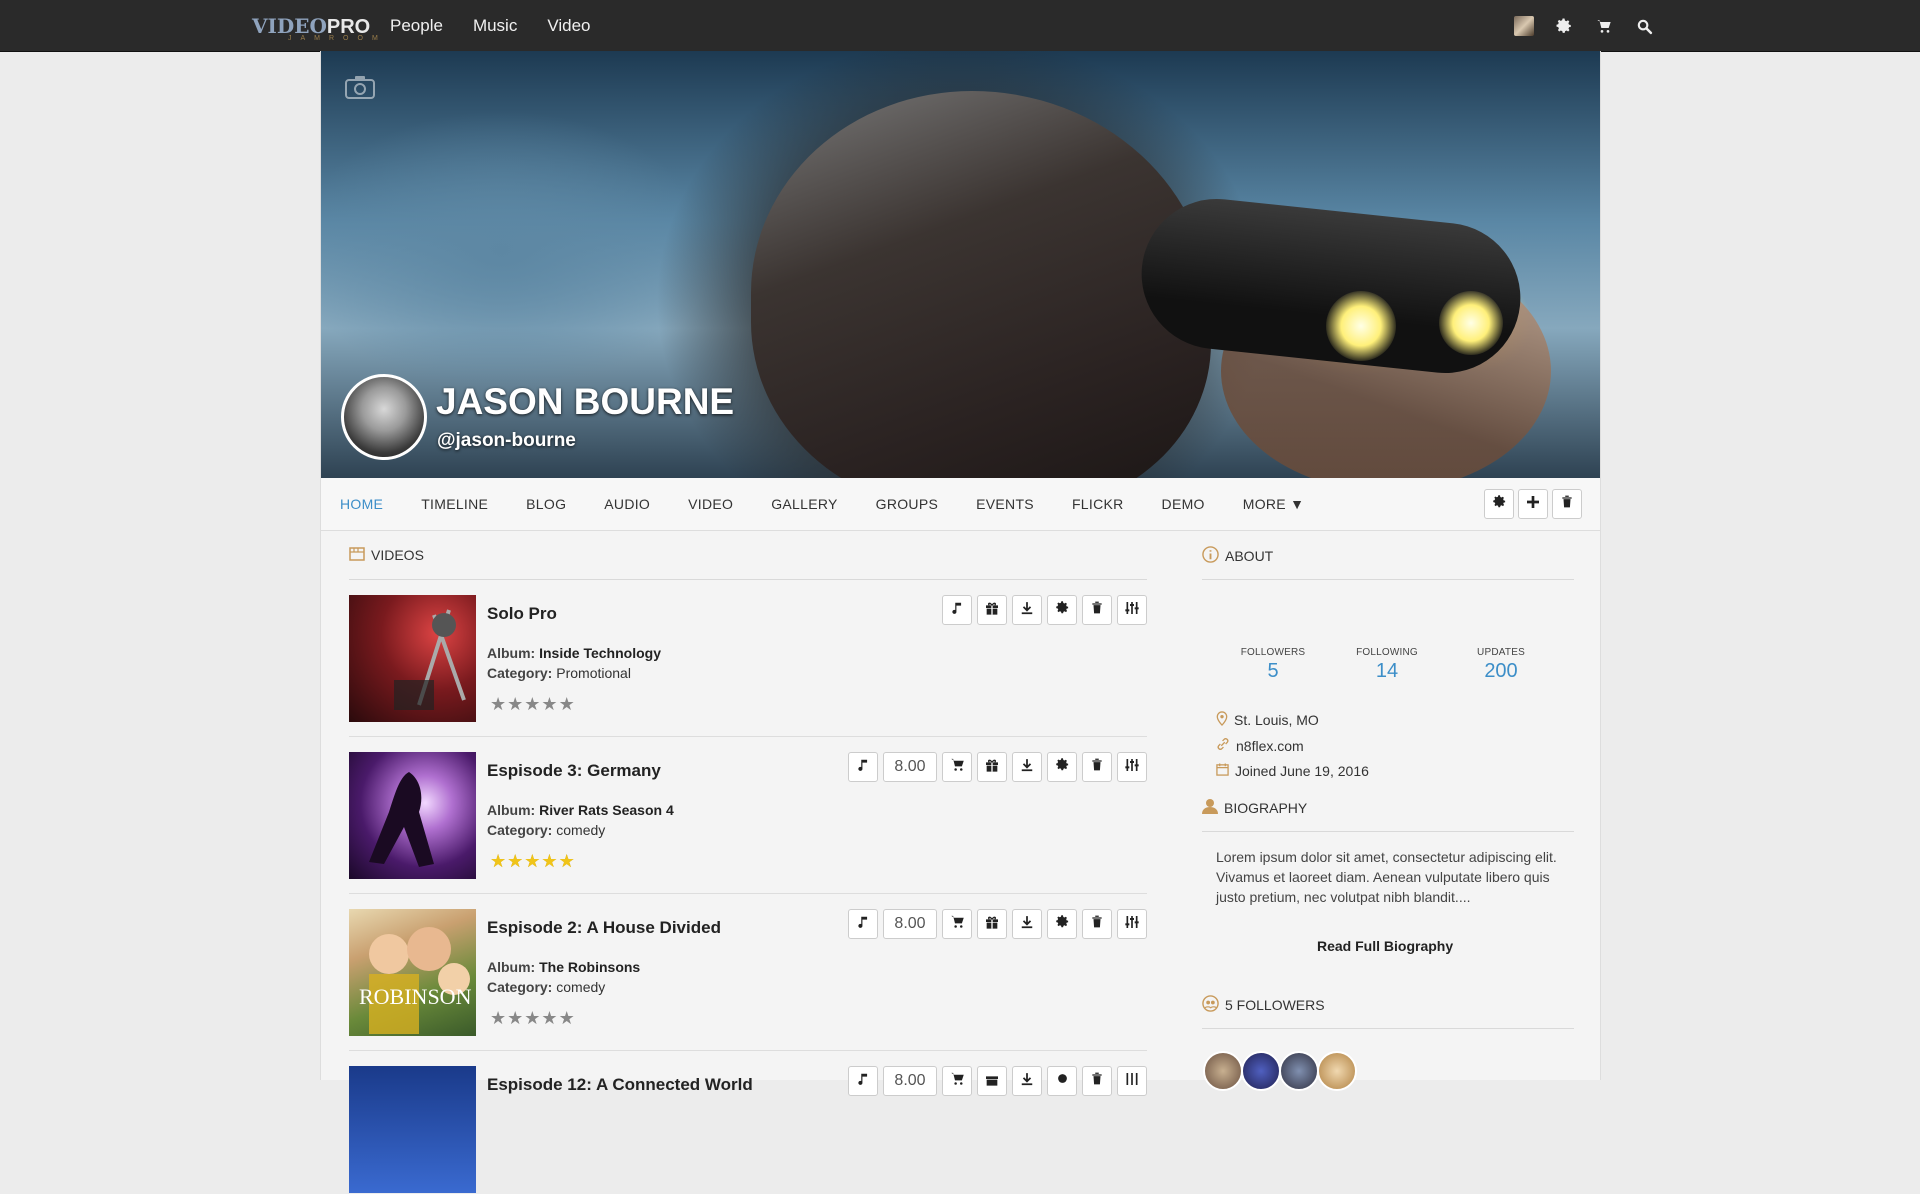 This screenshot has width=1920, height=1194. I want to click on gear-icon, so click(1564, 26).